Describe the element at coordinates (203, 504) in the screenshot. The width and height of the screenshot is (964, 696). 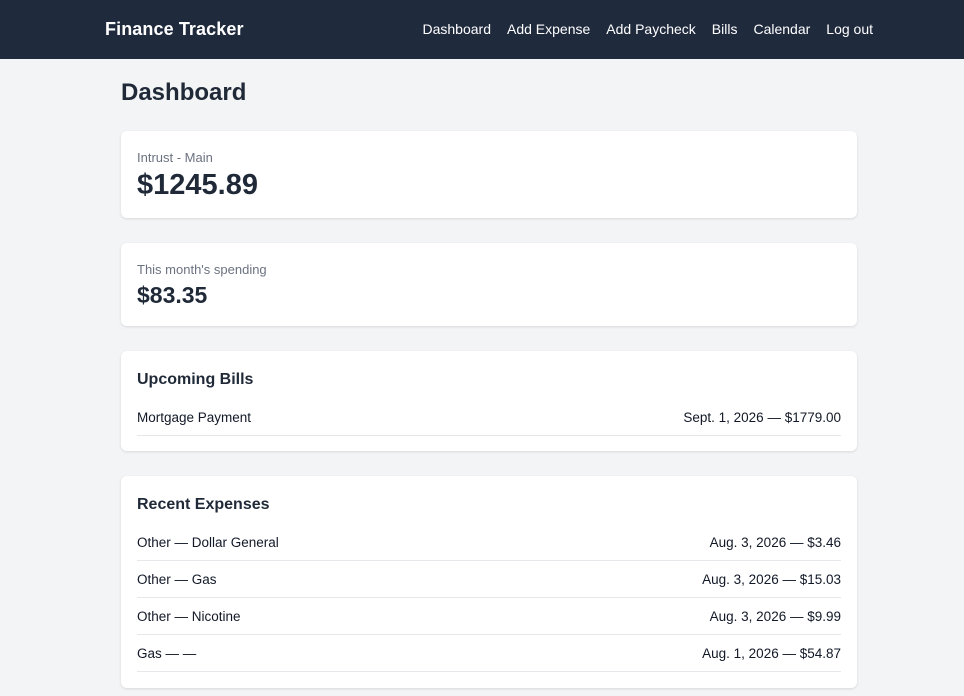
I see `recent-expenses-heading: Recent Expenses` at that location.